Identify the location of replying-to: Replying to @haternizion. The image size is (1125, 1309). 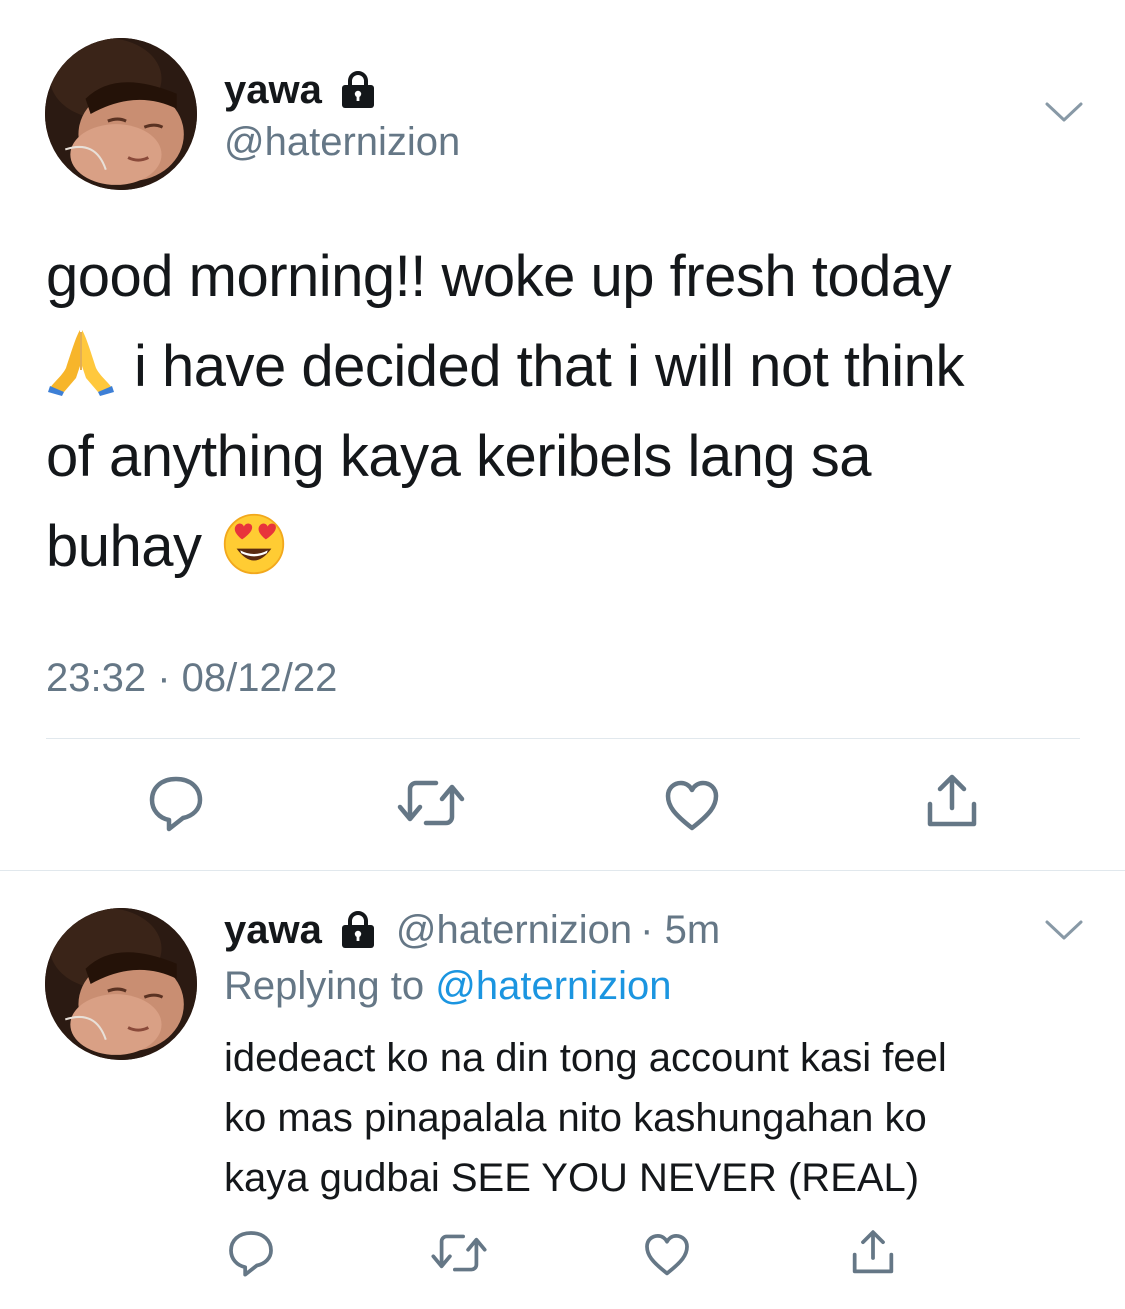
(448, 986).